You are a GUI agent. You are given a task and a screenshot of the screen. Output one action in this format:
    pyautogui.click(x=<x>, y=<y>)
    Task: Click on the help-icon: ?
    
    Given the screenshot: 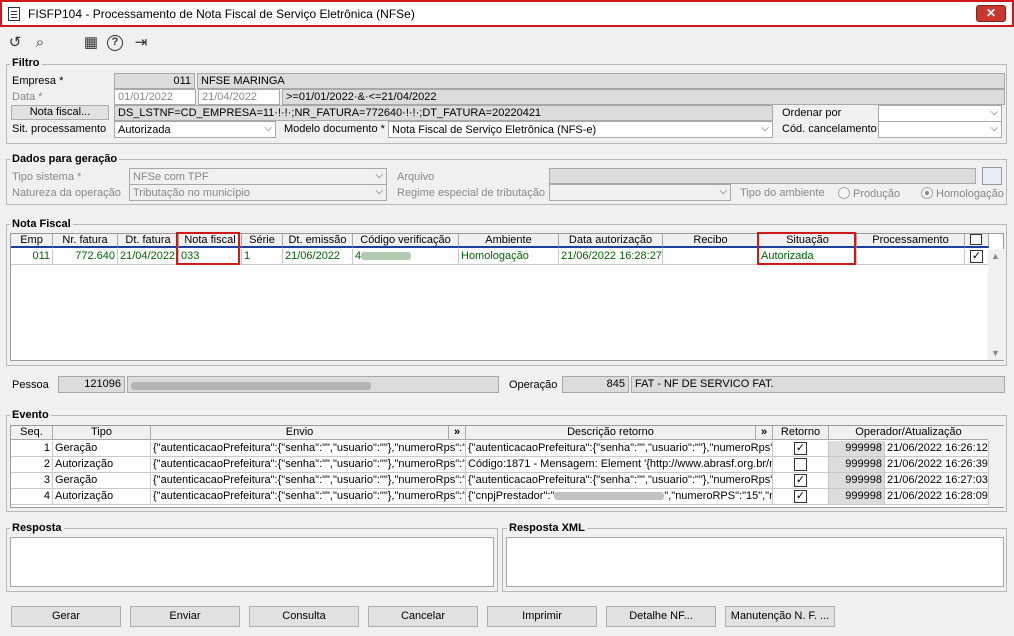 What is the action you would take?
    pyautogui.click(x=115, y=43)
    